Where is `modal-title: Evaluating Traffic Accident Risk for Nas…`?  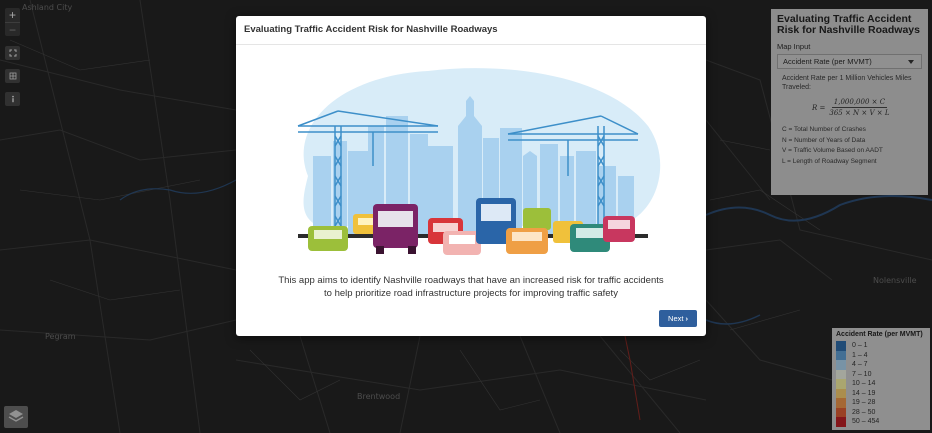 modal-title: Evaluating Traffic Accident Risk for Nas… is located at coordinates (471, 30).